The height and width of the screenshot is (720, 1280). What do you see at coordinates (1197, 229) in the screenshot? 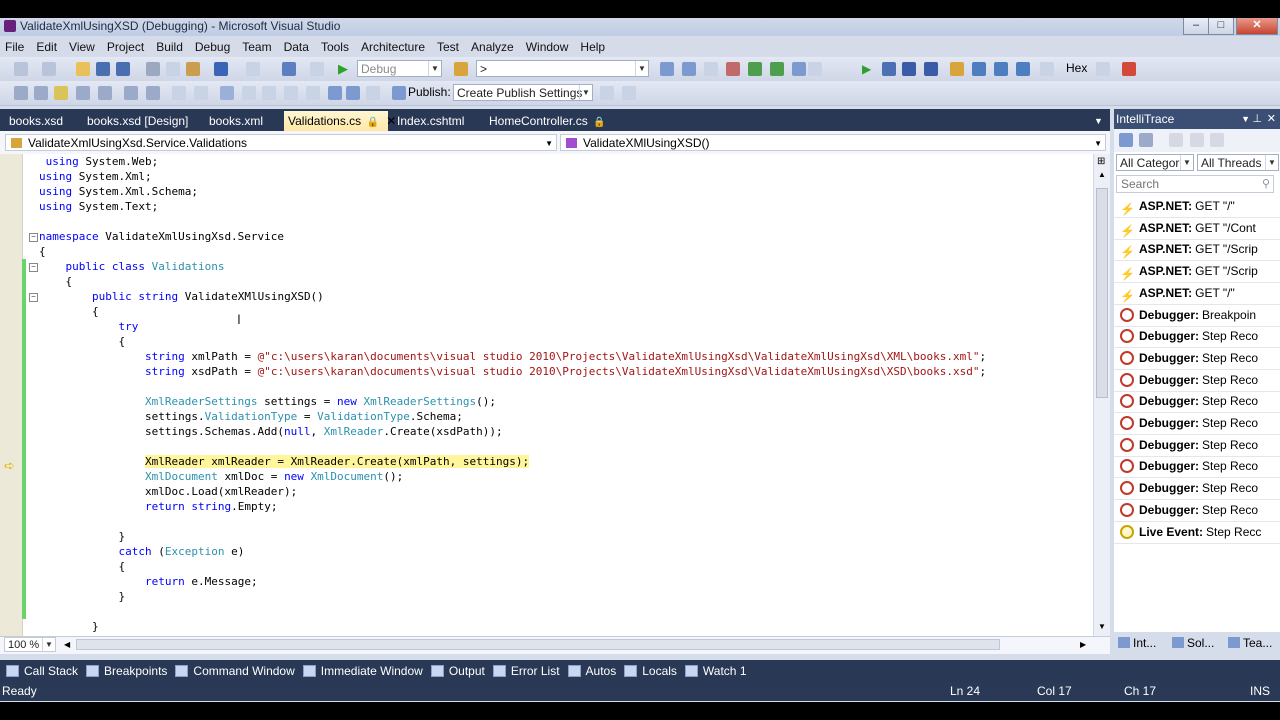
I see `event-row: ⚡ ASP.NET: GET "/Cont` at bounding box center [1197, 229].